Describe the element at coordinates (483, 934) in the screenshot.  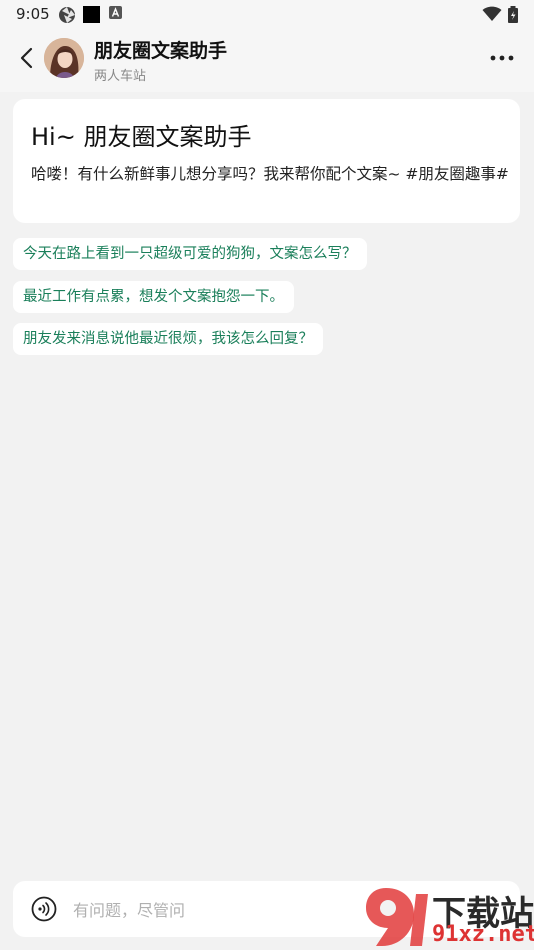
I see `watermark-url: 91xz.net` at that location.